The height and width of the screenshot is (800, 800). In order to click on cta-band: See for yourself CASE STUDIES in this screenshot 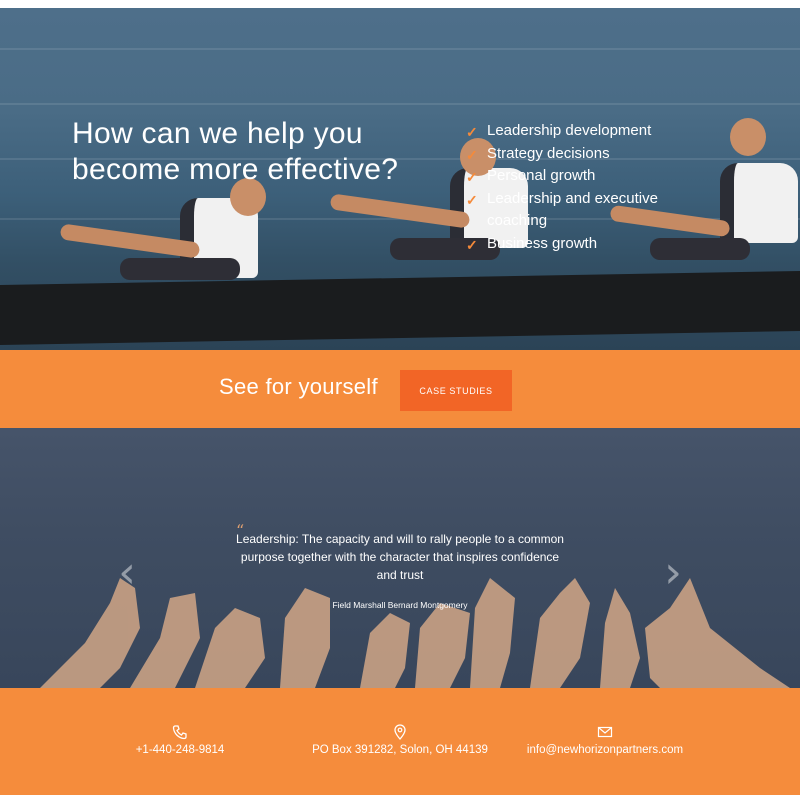, I will do `click(400, 389)`.